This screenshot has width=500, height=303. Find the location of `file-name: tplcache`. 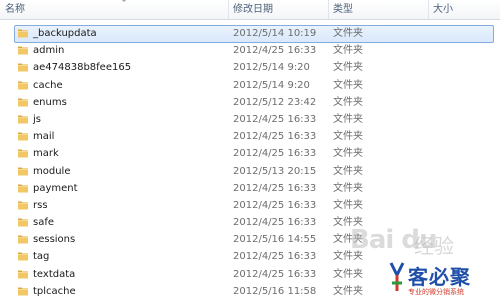

file-name: tplcache is located at coordinates (54, 291).